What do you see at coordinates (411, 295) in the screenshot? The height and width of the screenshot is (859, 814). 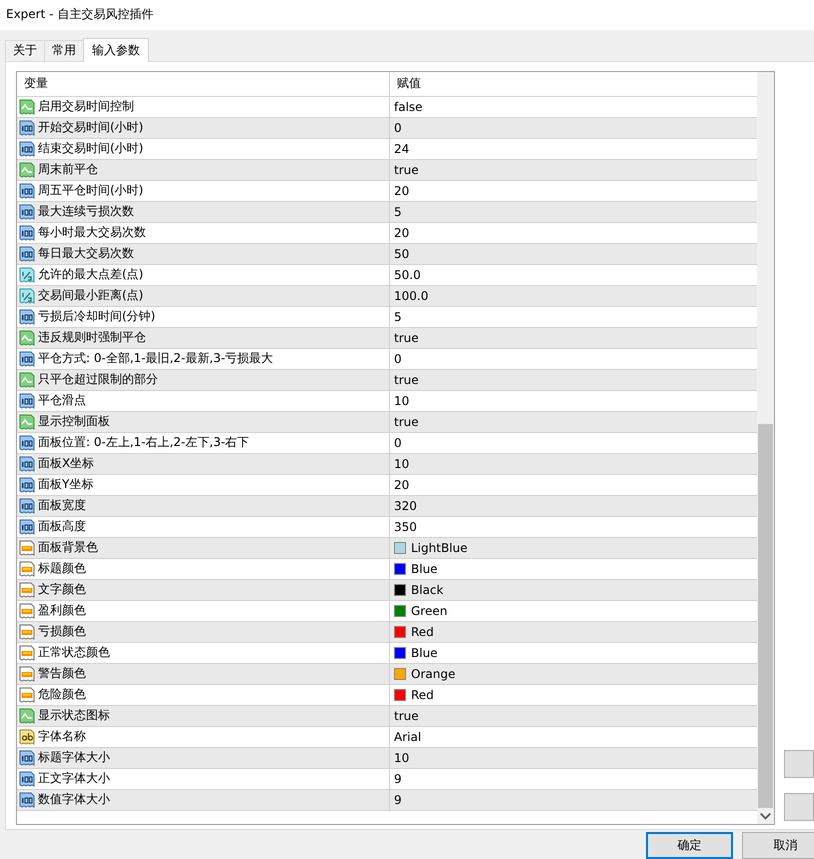 I see `parameter-value: 100.0` at bounding box center [411, 295].